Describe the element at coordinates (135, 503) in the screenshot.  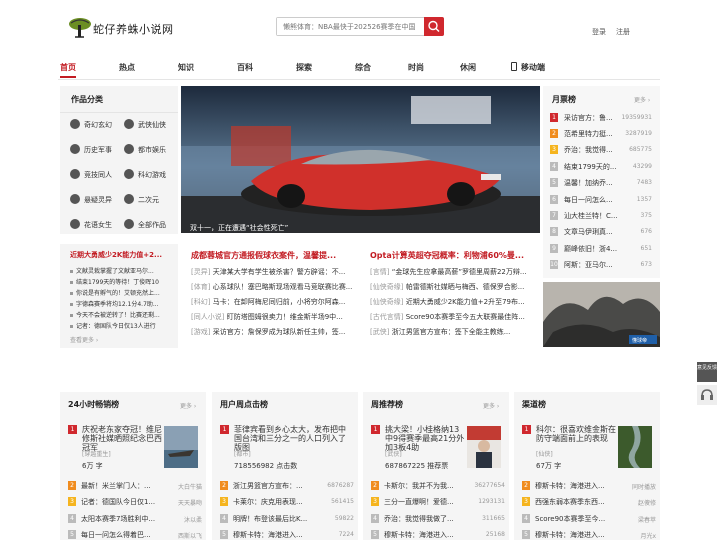
I see `list-row: 3 记者：德国队今日仅1... 天天暴吻` at that location.